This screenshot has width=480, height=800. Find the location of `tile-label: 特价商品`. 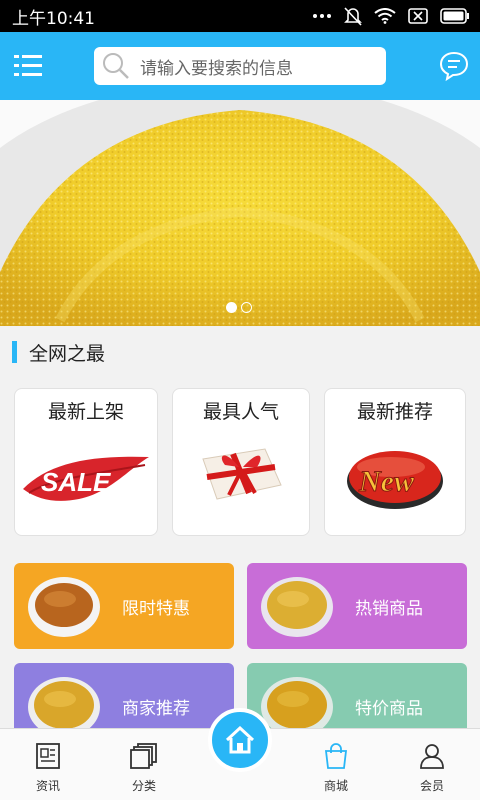

tile-label: 特价商品 is located at coordinates (389, 709).